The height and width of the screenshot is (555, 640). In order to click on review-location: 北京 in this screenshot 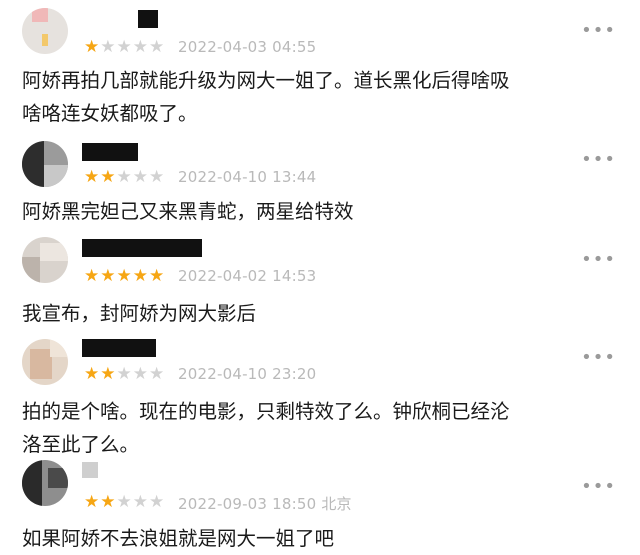, I will do `click(336, 504)`.